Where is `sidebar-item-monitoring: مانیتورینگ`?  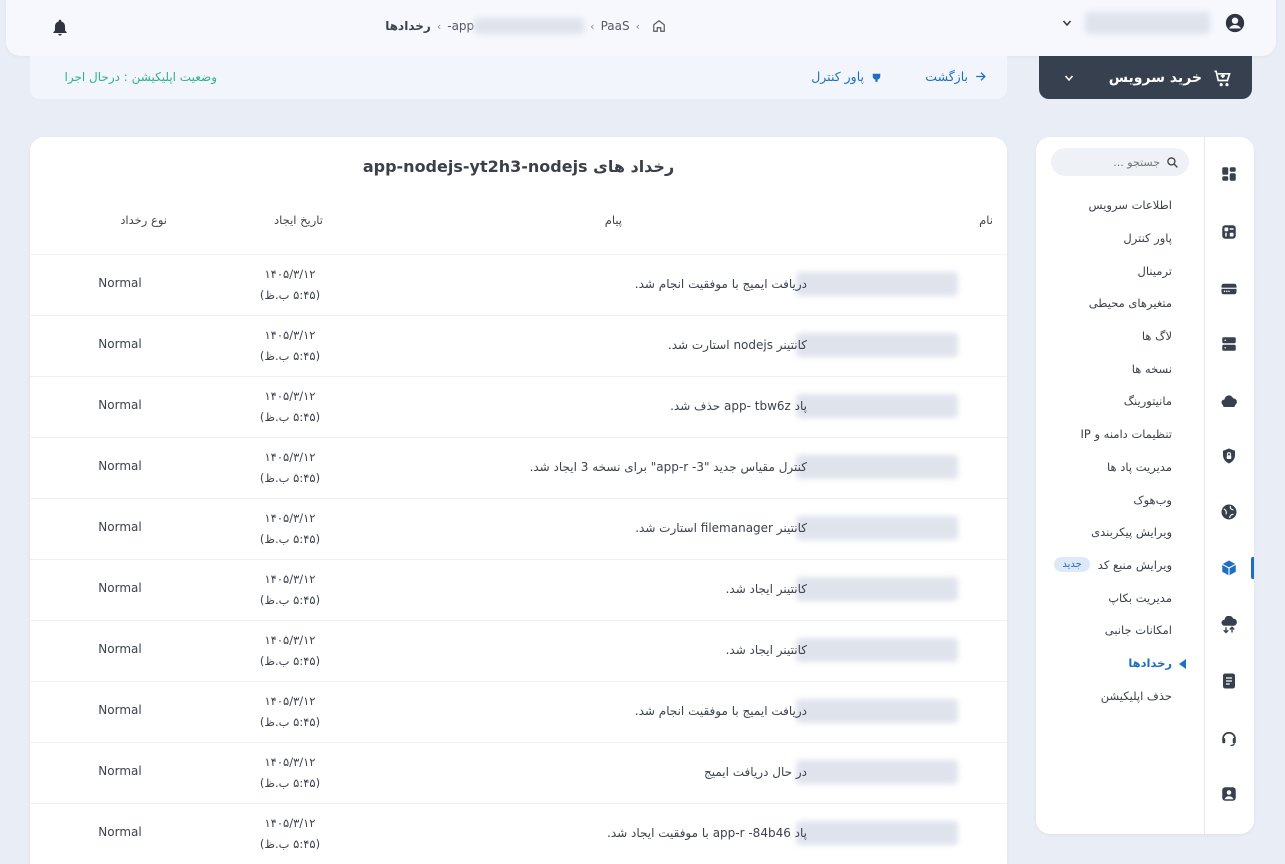
sidebar-item-monitoring: مانیتورینگ is located at coordinates (1102, 401).